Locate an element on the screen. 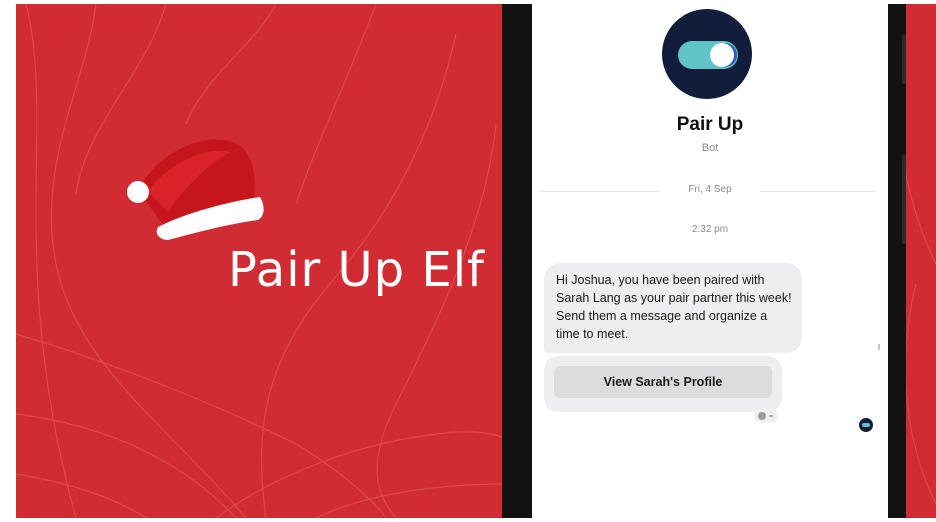 The width and height of the screenshot is (936, 522). plus-icon is located at coordinates (771, 416).